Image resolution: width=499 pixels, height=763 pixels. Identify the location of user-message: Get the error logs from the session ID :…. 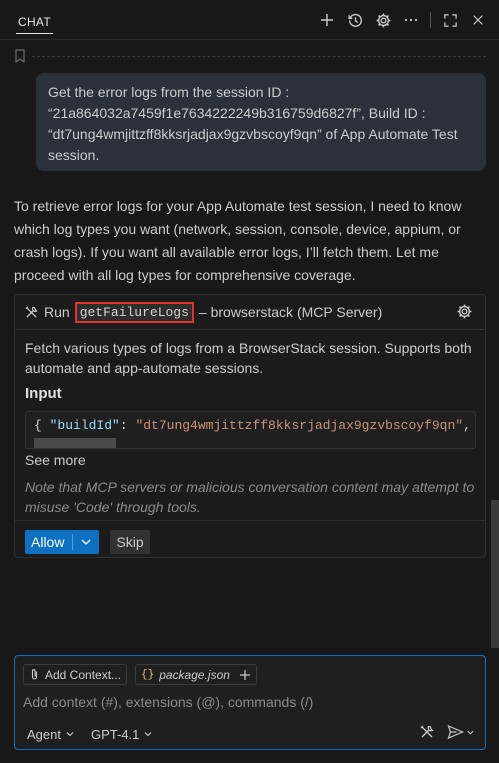
(261, 122).